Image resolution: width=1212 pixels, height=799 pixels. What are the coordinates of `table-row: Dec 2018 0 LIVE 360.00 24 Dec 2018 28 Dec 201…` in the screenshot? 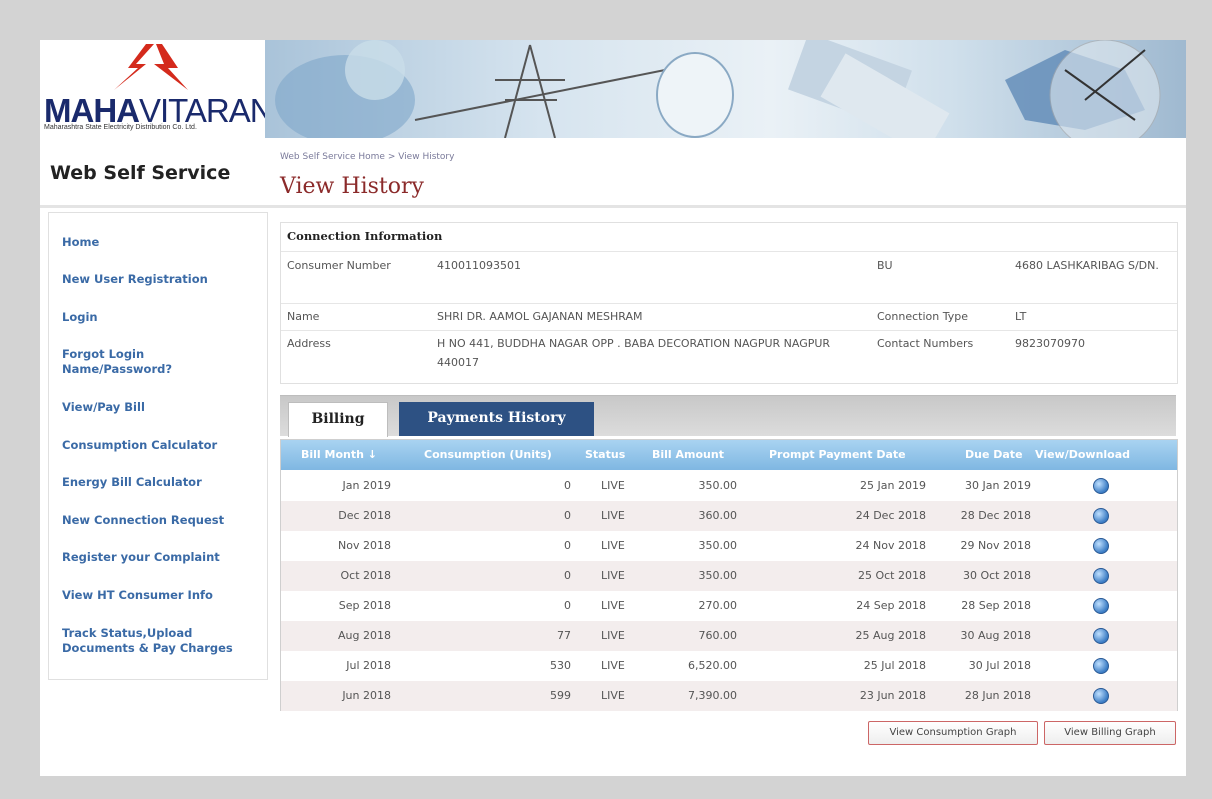 It's located at (729, 516).